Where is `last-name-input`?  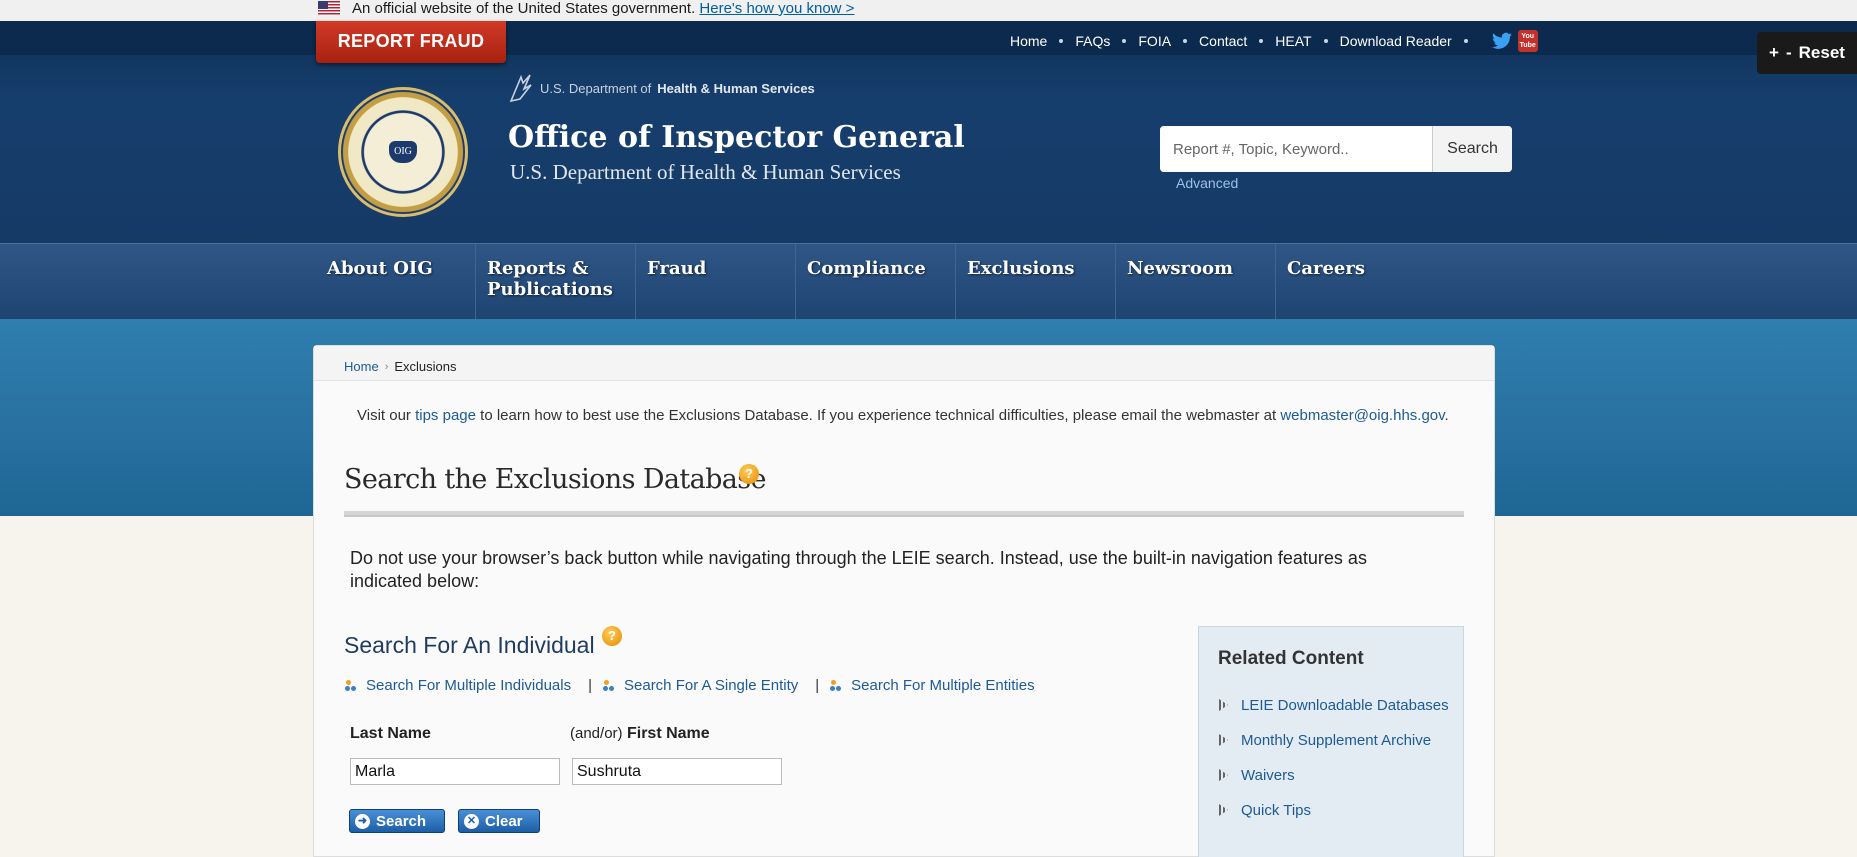 last-name-input is located at coordinates (455, 771).